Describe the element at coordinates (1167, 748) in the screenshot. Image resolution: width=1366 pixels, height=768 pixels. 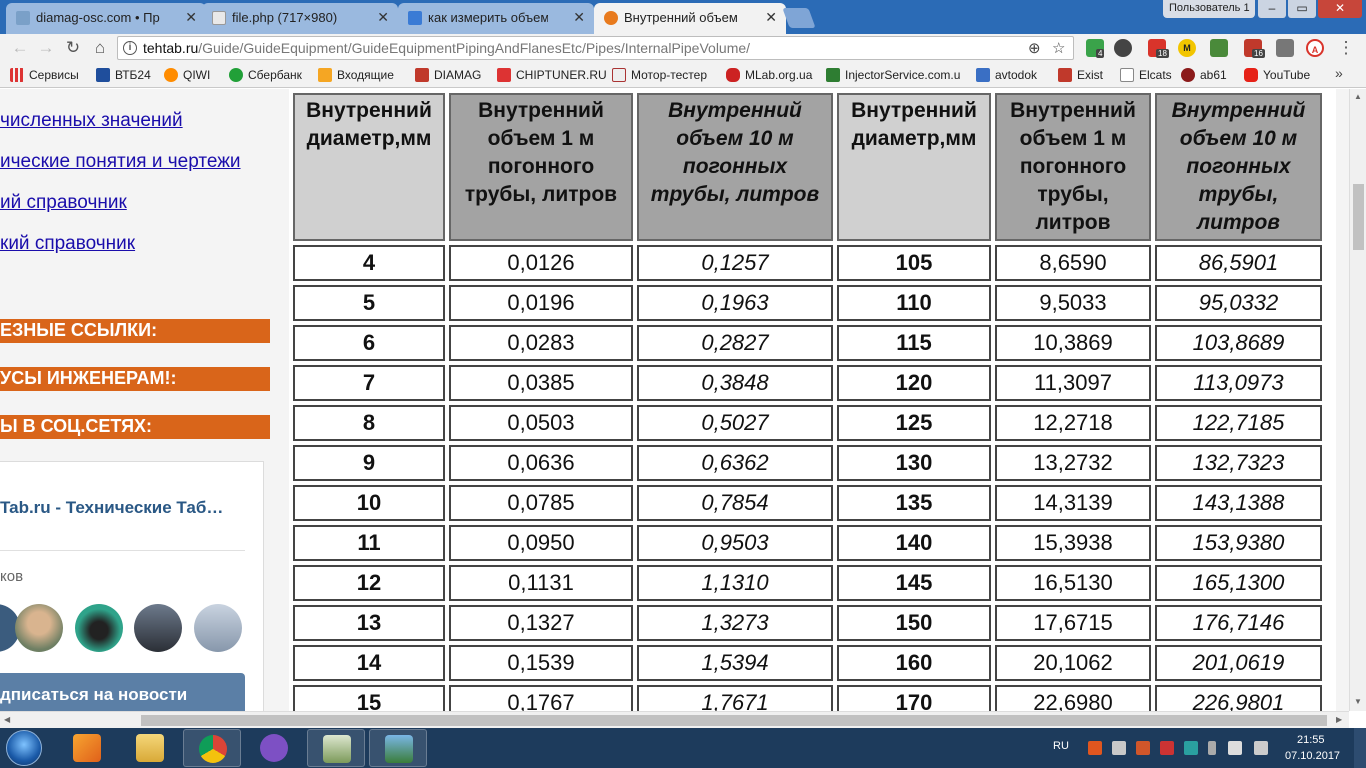
I see `tray-red-icon` at that location.